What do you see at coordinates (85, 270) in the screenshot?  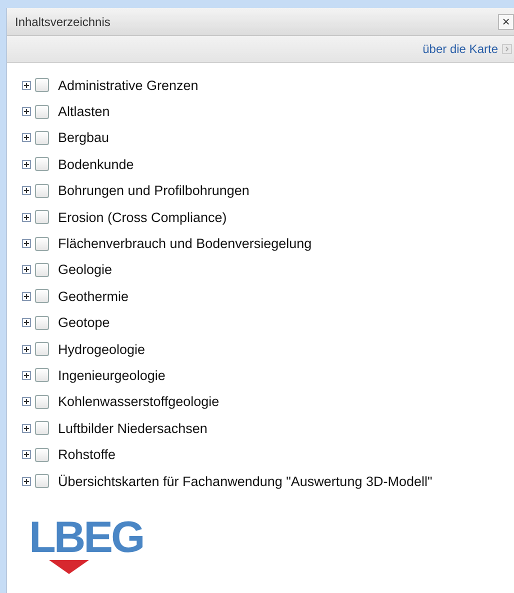 I see `layer-label: Geologie` at bounding box center [85, 270].